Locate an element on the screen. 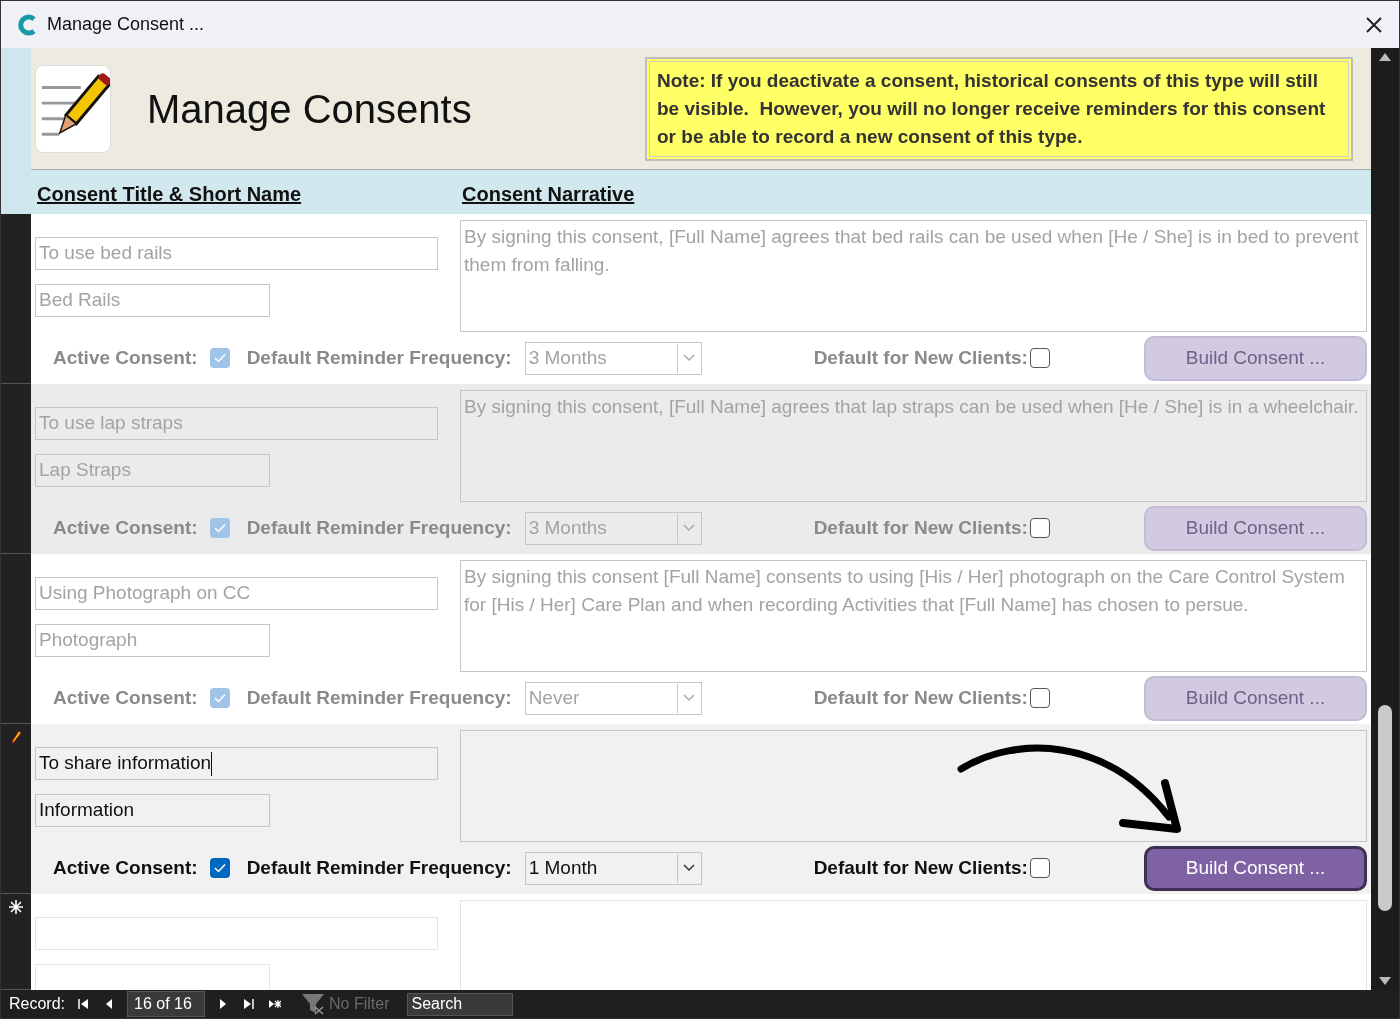  scroll-down-icon is located at coordinates (1385, 981).